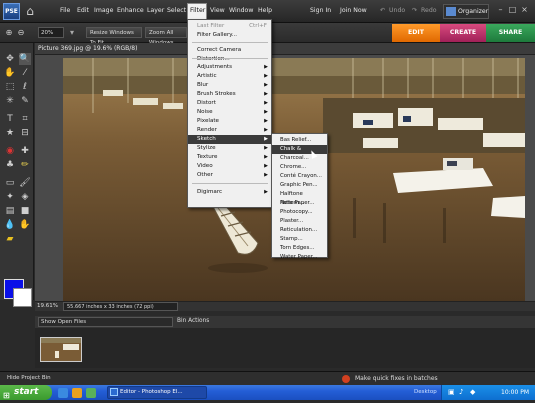 This screenshot has height=403, width=535. I want to click on security-icon: ◆, so click(472, 392).